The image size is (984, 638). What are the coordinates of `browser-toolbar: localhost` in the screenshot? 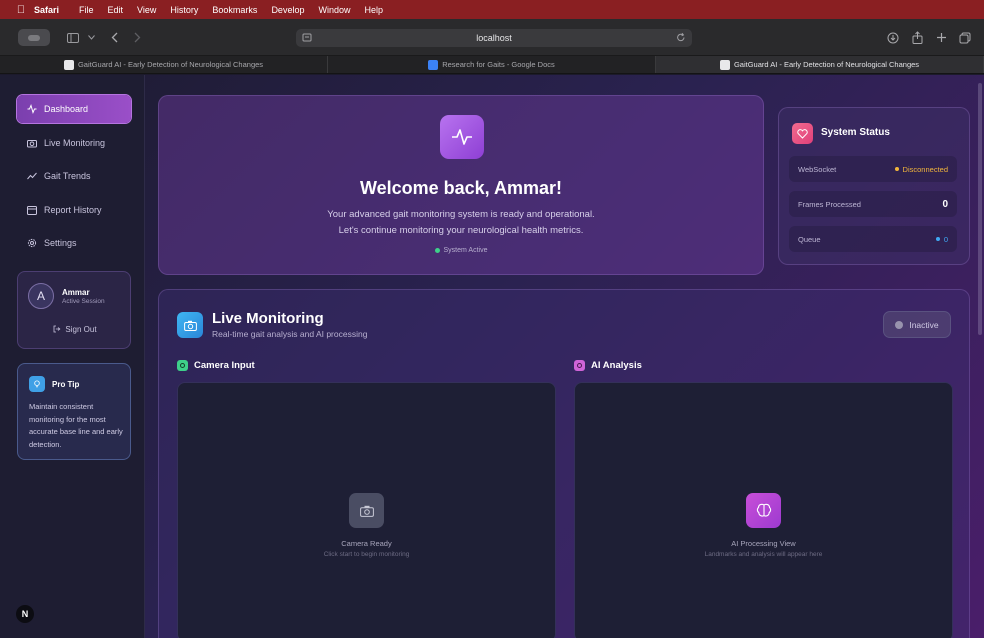 It's located at (492, 37).